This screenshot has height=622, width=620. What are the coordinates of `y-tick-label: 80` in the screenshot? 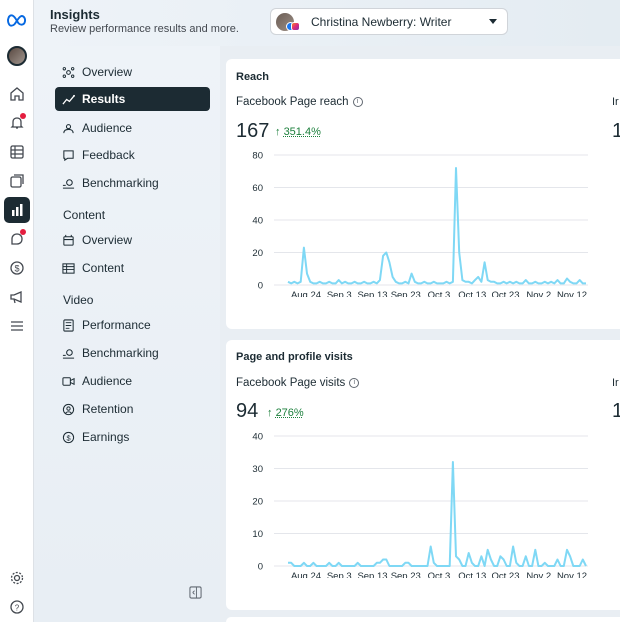 It's located at (257, 156).